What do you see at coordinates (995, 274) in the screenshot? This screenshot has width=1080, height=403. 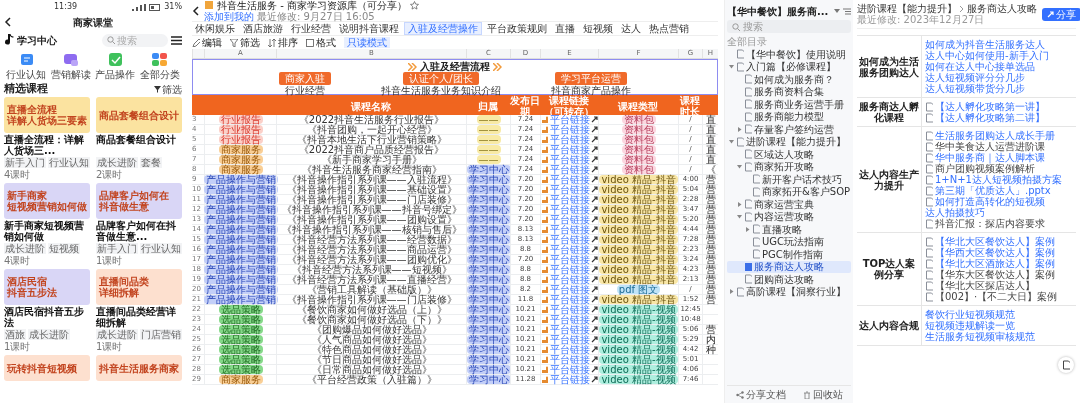 I see `document-link: 【华东大区餐饮达人】案例` at bounding box center [995, 274].